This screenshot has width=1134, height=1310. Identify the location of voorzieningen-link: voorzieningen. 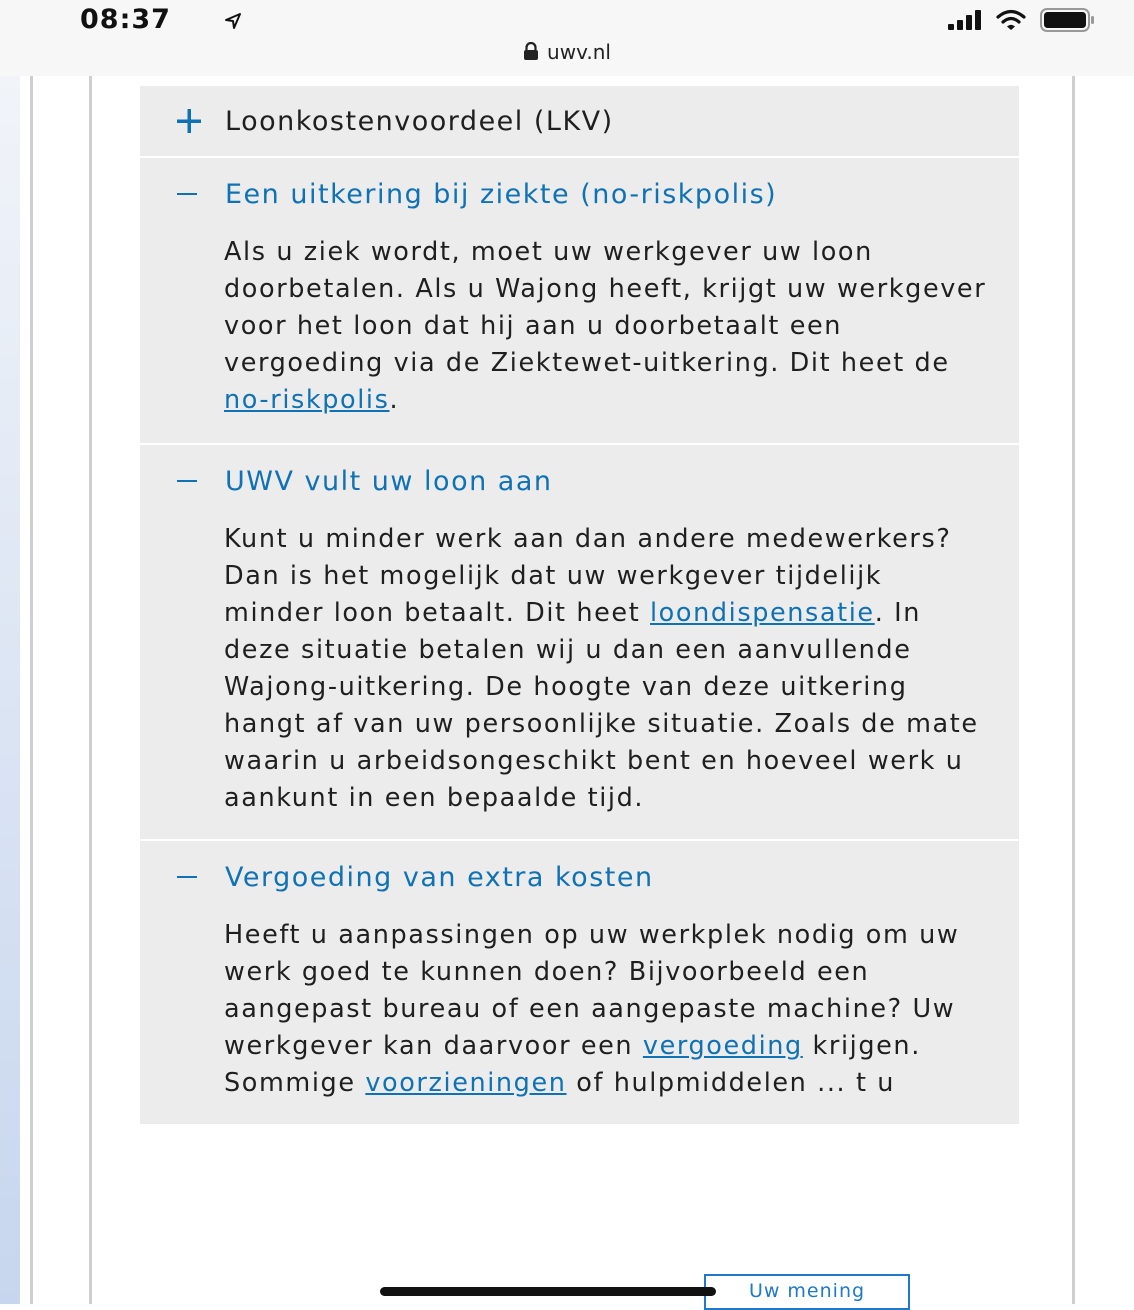
(465, 1083).